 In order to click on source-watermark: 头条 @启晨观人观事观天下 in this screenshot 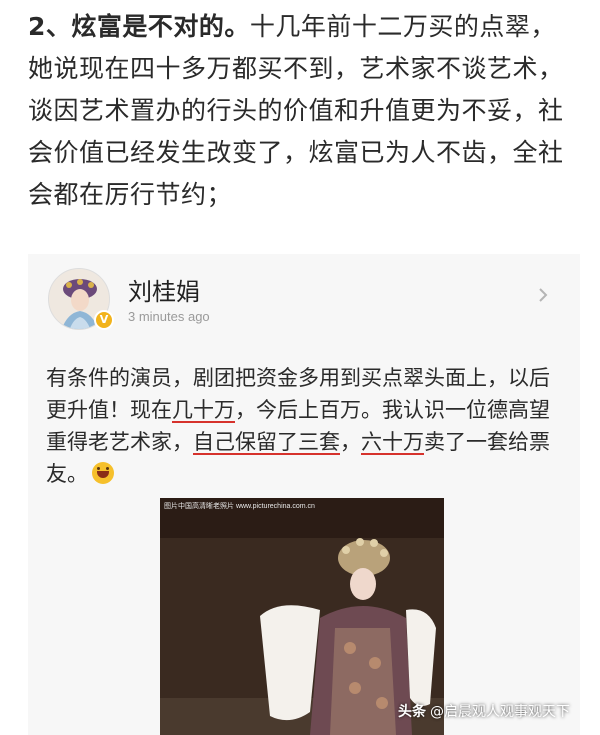, I will do `click(484, 711)`.